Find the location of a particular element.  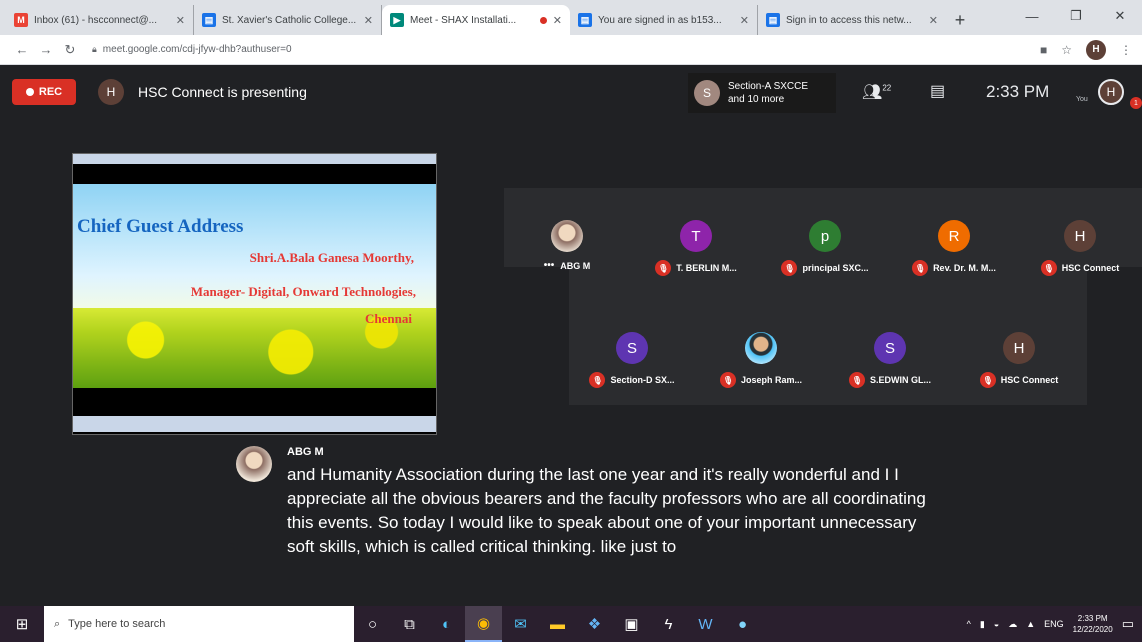

avatar: T is located at coordinates (696, 236).